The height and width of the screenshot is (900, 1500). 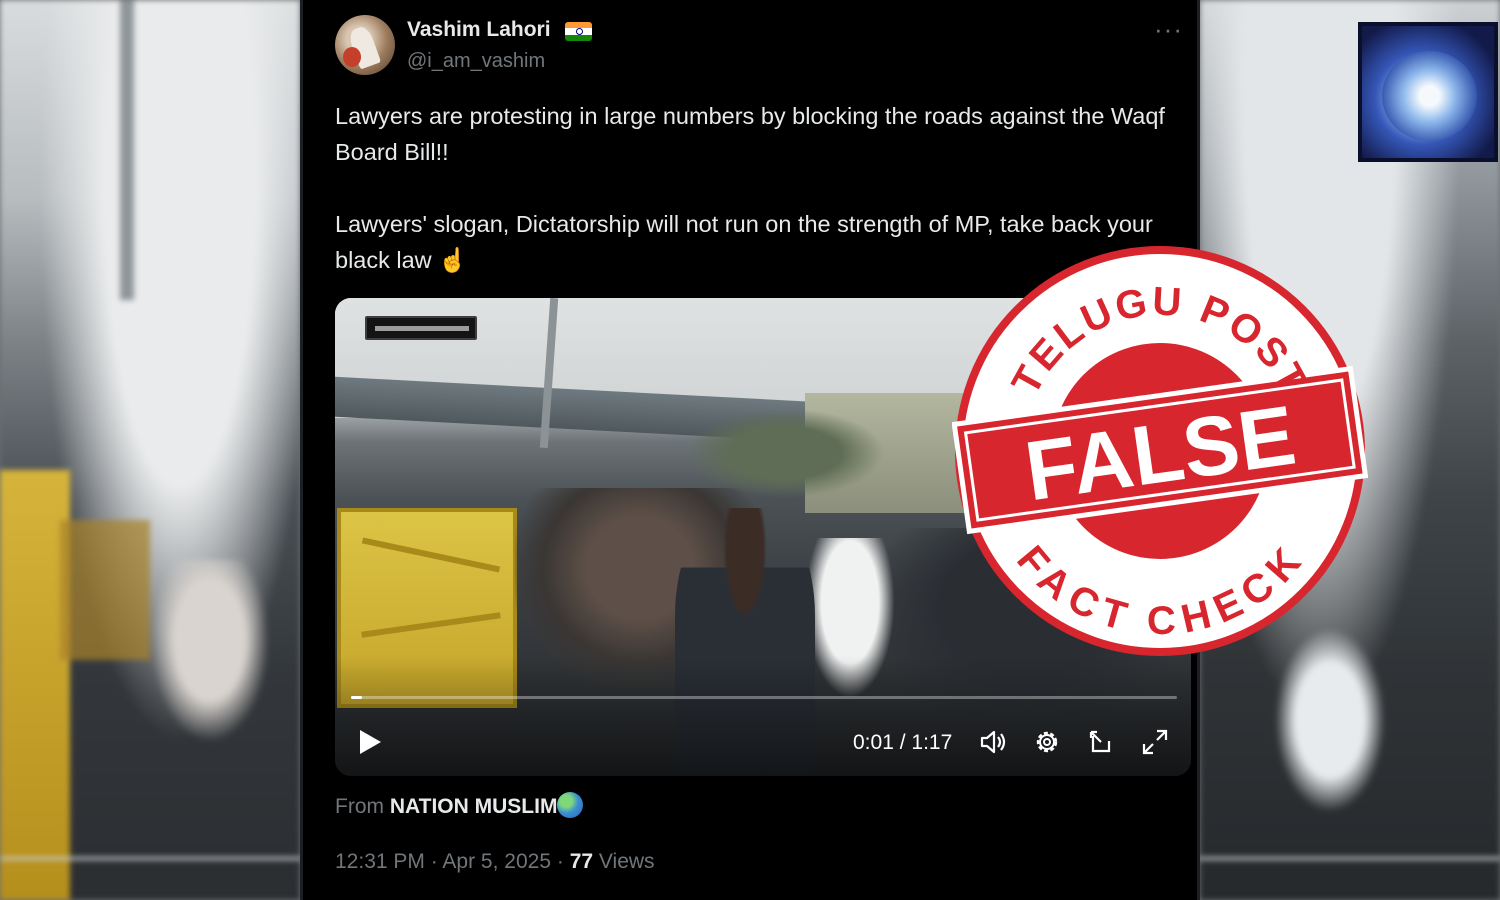 What do you see at coordinates (993, 742) in the screenshot?
I see `volume-icon` at bounding box center [993, 742].